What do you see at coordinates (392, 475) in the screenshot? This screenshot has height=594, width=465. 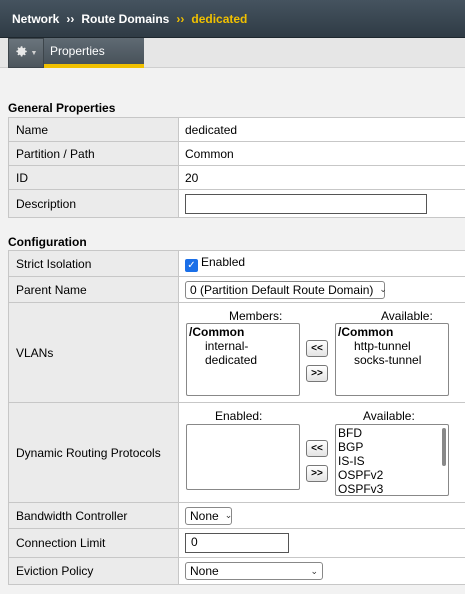 I see `list-item: OSPFv2` at bounding box center [392, 475].